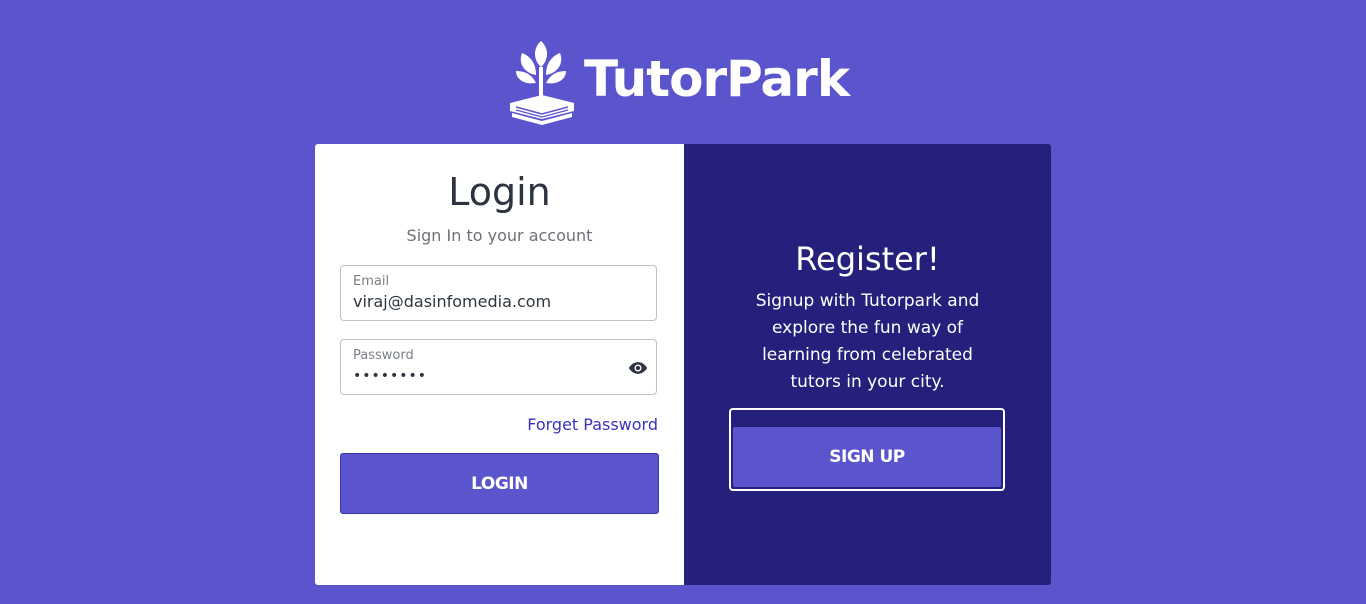  I want to click on tree-book-icon, so click(542, 83).